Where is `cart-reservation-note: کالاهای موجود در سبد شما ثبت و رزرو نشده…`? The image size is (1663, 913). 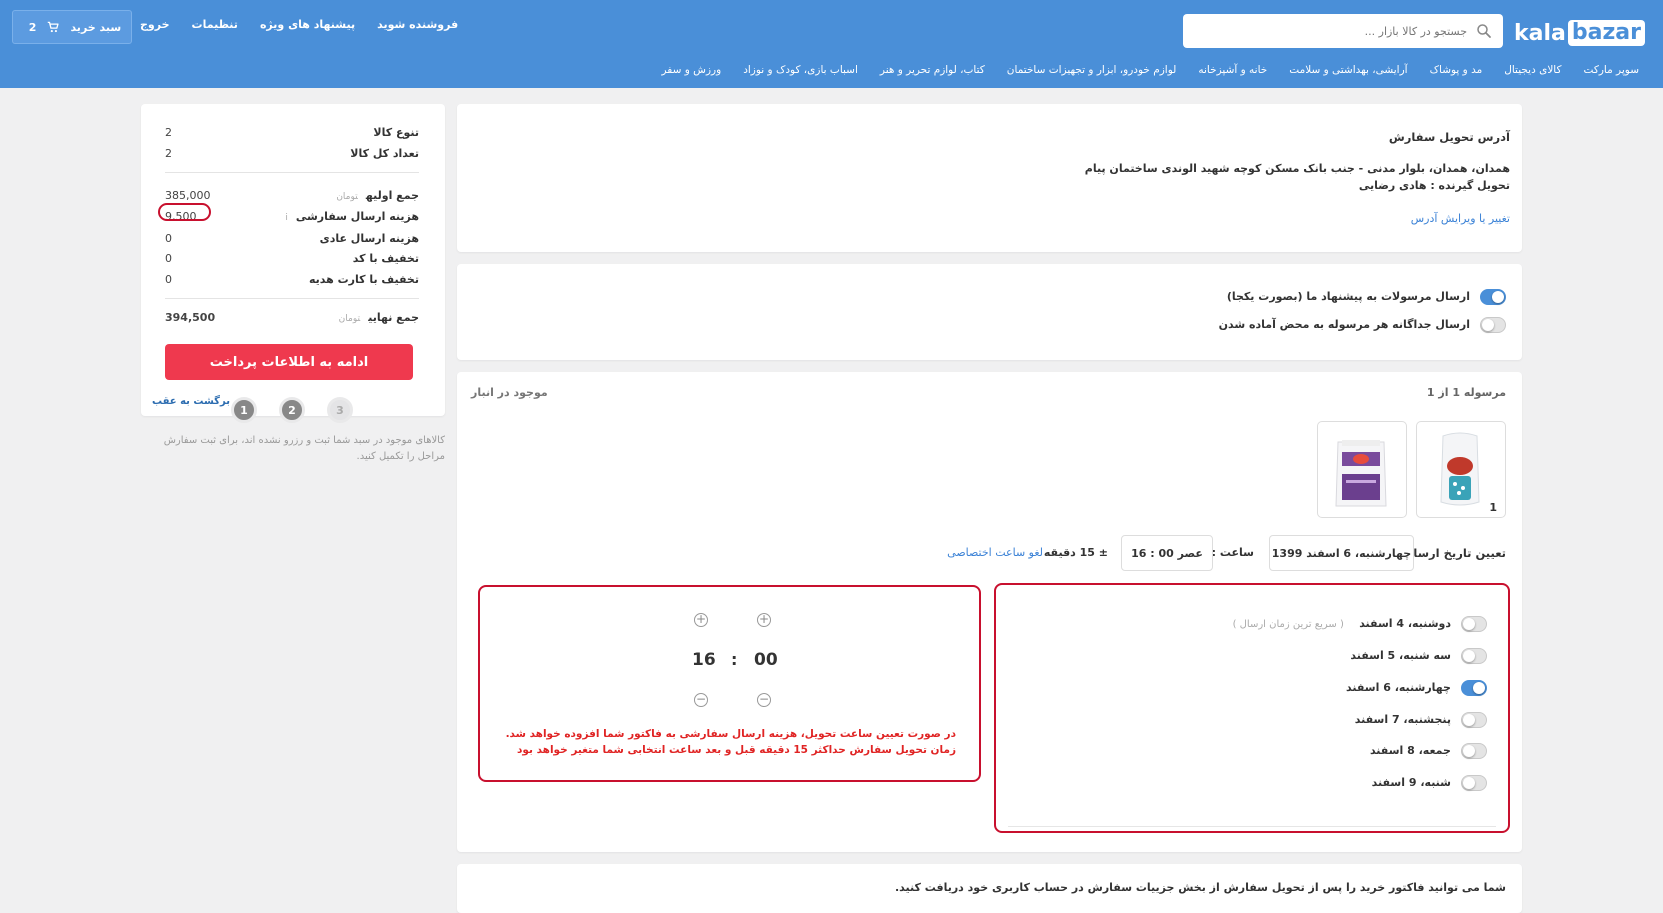 cart-reservation-note: کالاهای موجود در سبد شما ثبت و رزرو نشده… is located at coordinates (304, 448).